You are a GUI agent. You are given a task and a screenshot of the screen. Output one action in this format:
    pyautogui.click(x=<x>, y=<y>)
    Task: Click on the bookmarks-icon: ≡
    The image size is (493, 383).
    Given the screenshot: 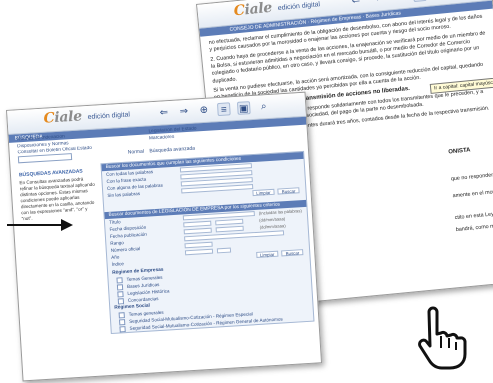 What is the action you would take?
    pyautogui.click(x=419, y=1)
    